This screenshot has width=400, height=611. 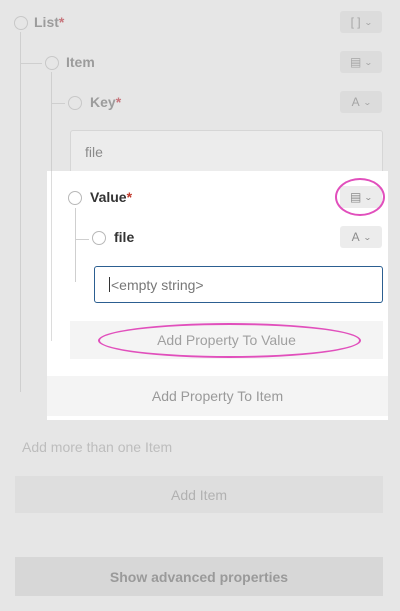 What do you see at coordinates (238, 284) in the screenshot?
I see `file-value-input: <empty string>` at bounding box center [238, 284].